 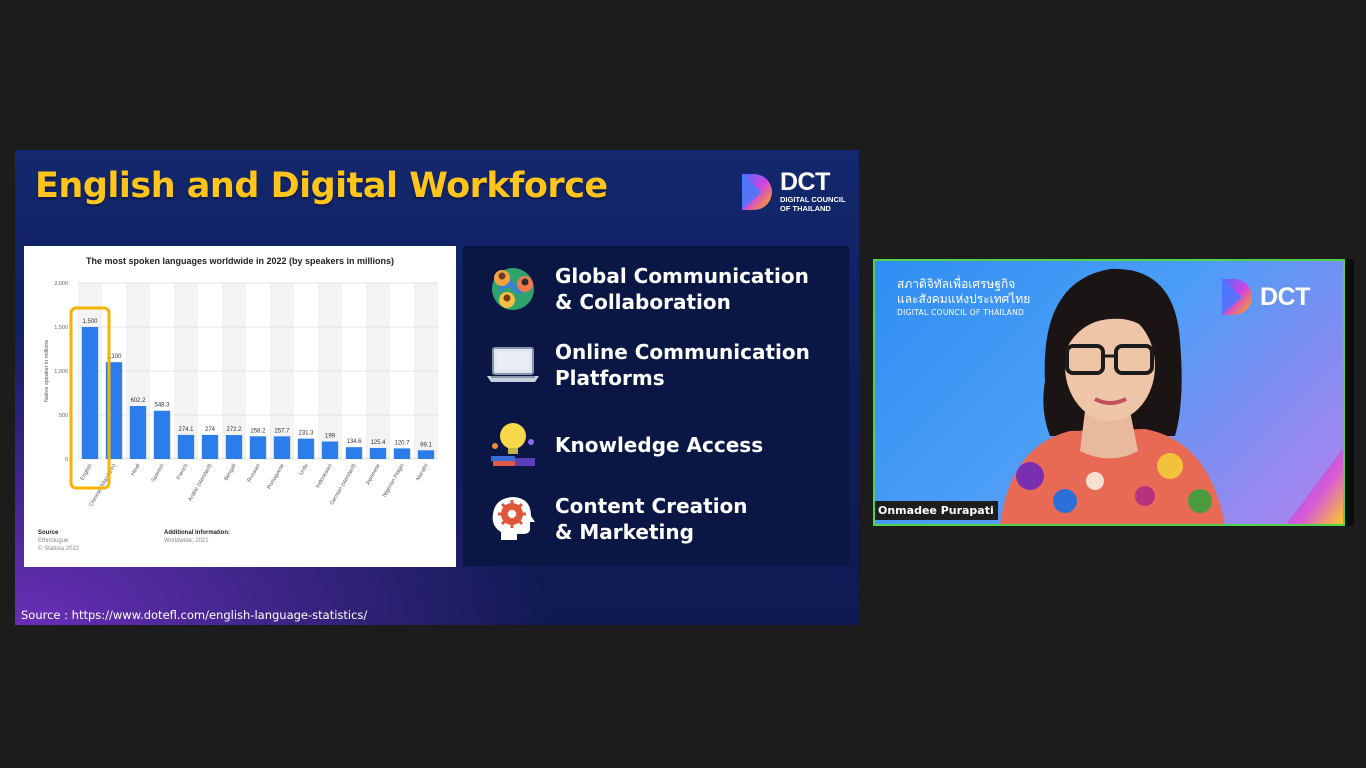 What do you see at coordinates (651, 519) in the screenshot?
I see `topic-label-4: Content Creation & Marketing` at bounding box center [651, 519].